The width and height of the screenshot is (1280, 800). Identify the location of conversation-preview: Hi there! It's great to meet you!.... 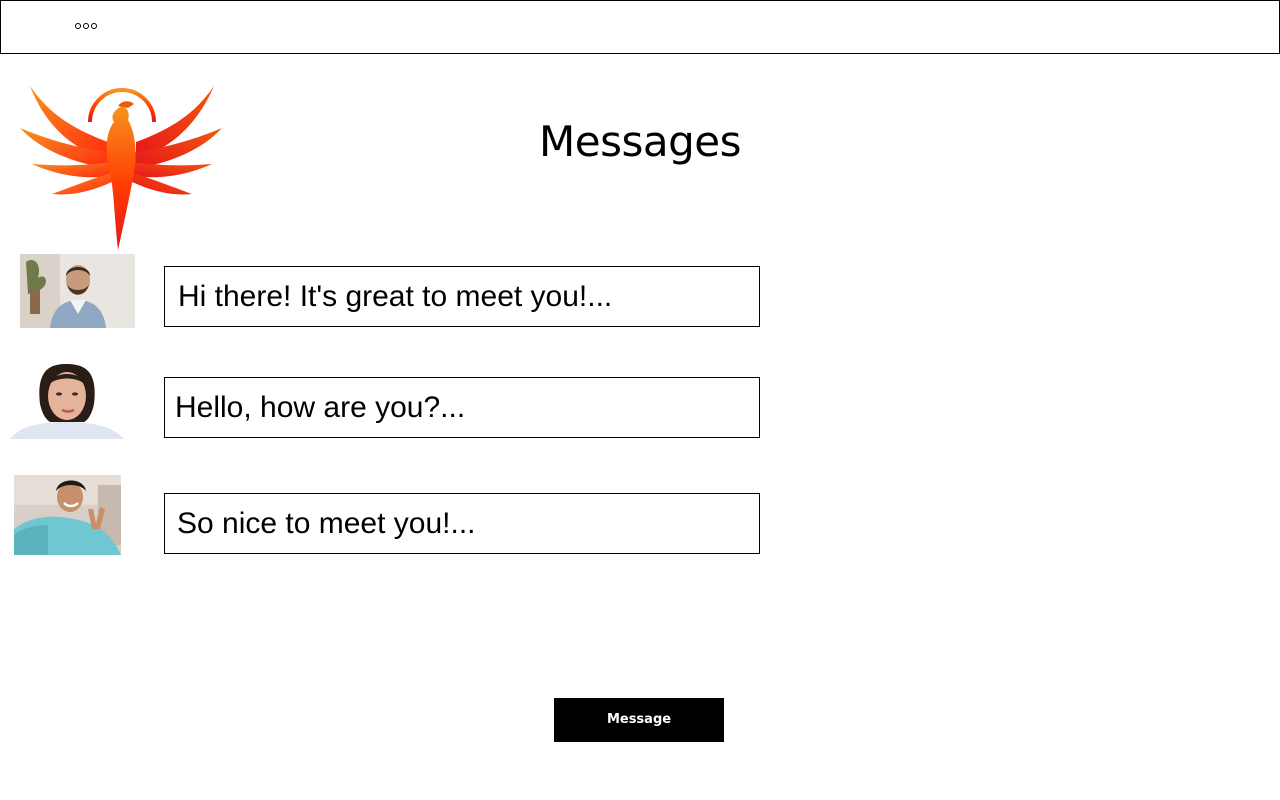
(462, 296).